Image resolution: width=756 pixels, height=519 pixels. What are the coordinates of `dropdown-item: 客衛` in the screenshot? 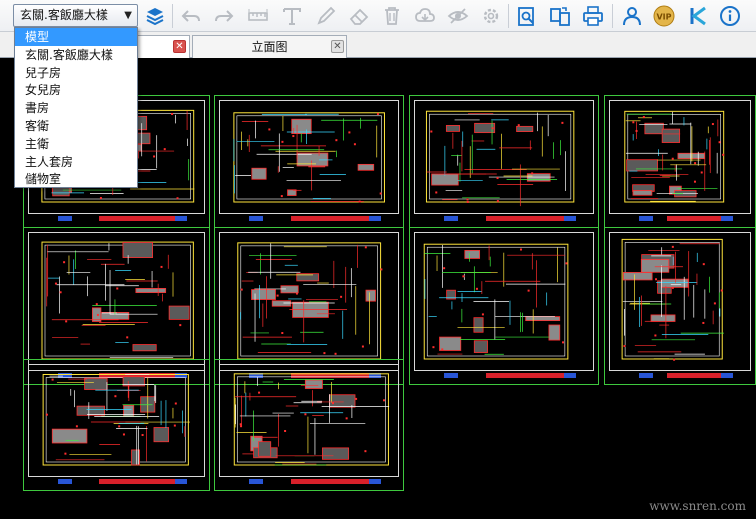 It's located at (76, 126).